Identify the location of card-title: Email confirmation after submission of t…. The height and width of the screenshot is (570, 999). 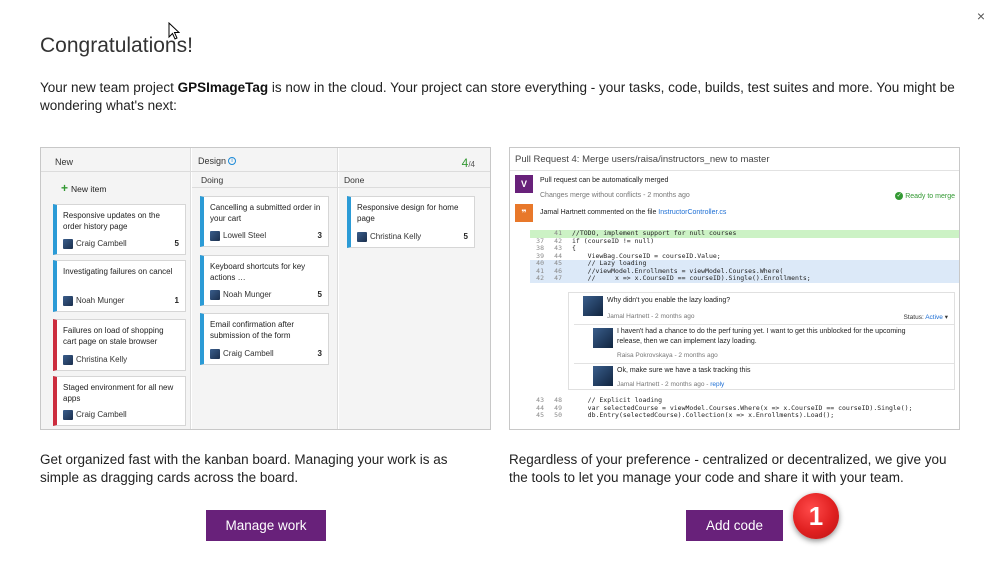
(252, 330).